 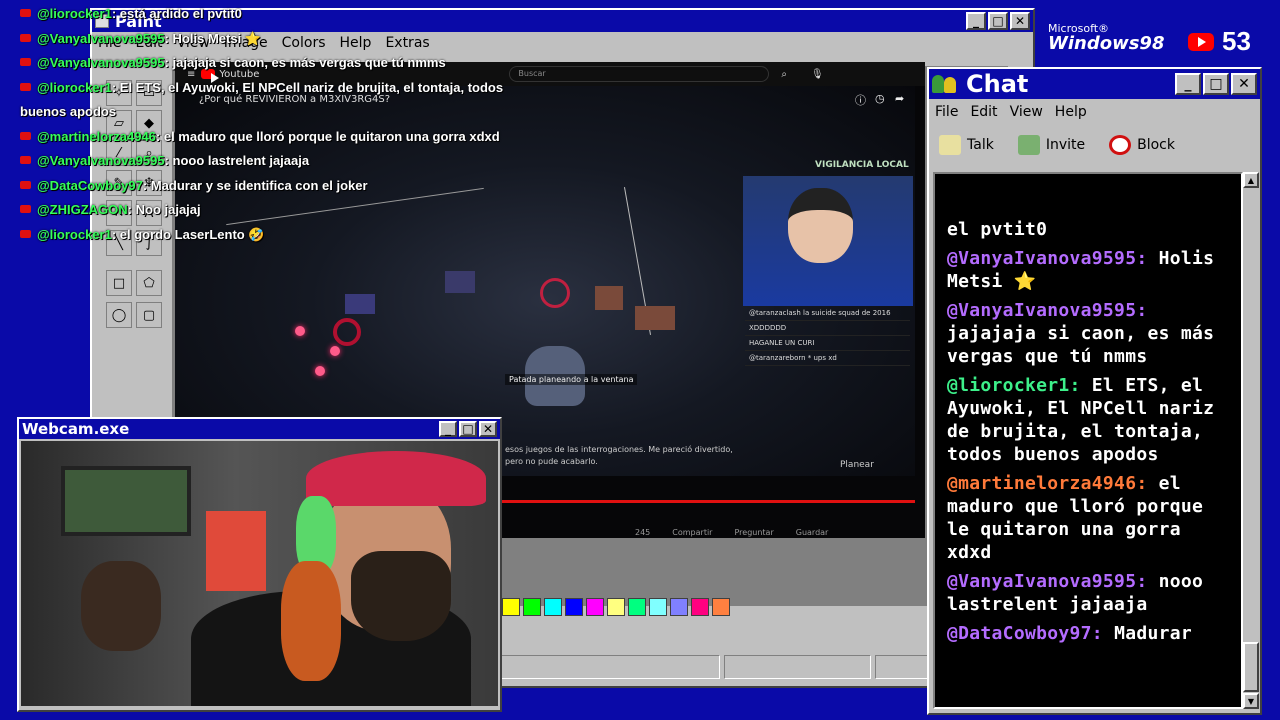 I want to click on info-icon: ⓘ, so click(x=860, y=100).